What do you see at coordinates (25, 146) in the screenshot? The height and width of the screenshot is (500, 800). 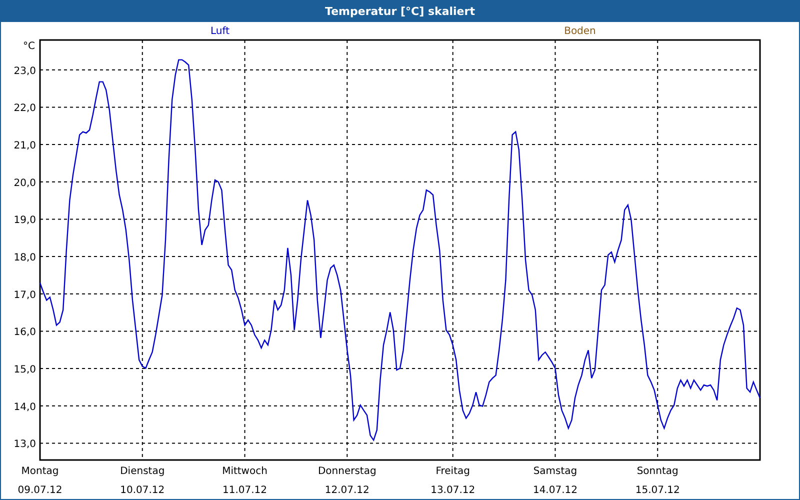 I see `axis-tick-label: 21,0` at bounding box center [25, 146].